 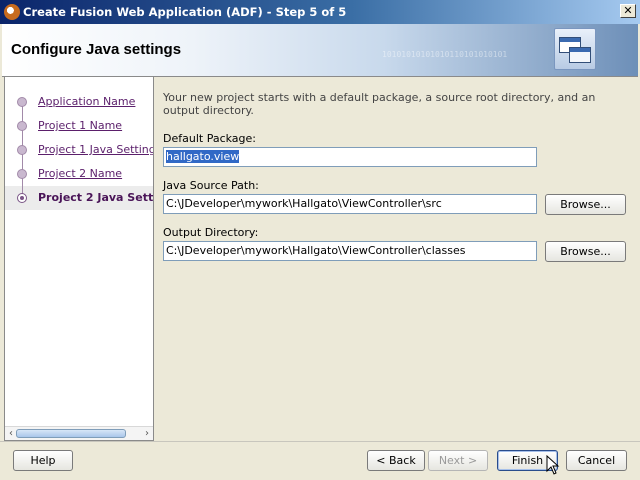 I want to click on nav-horizontal-scrollbar: ‹ ›, so click(x=79, y=433).